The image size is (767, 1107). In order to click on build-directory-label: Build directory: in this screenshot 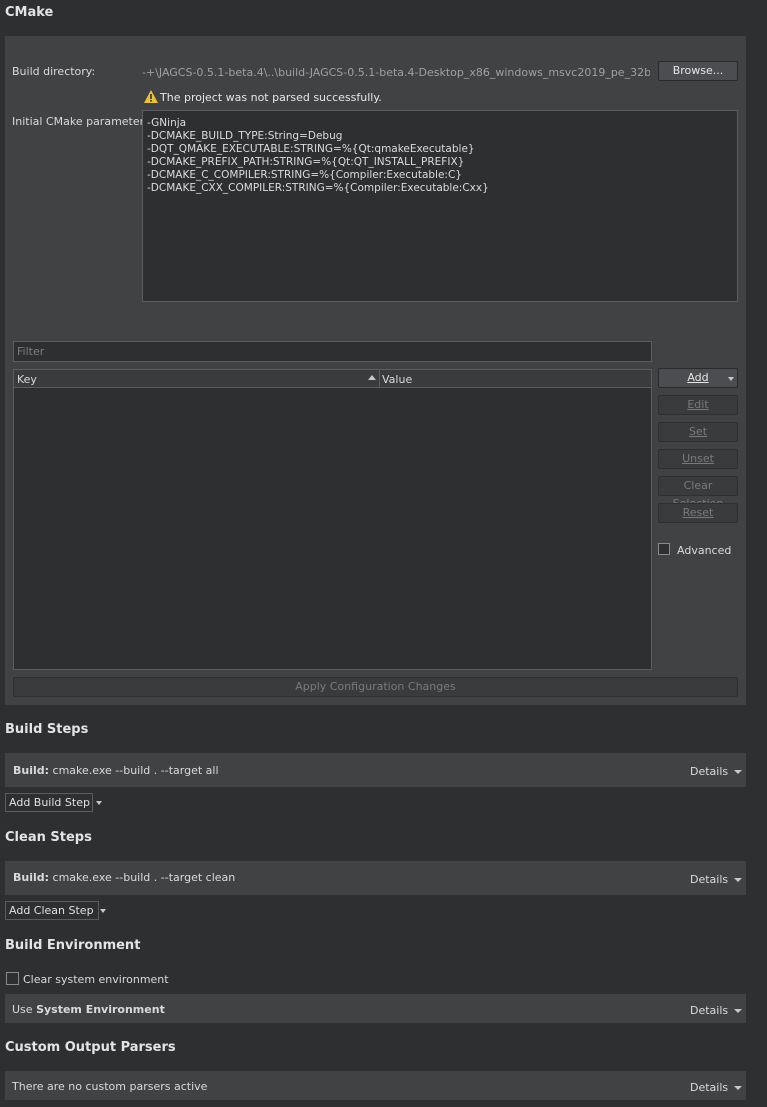, I will do `click(54, 71)`.